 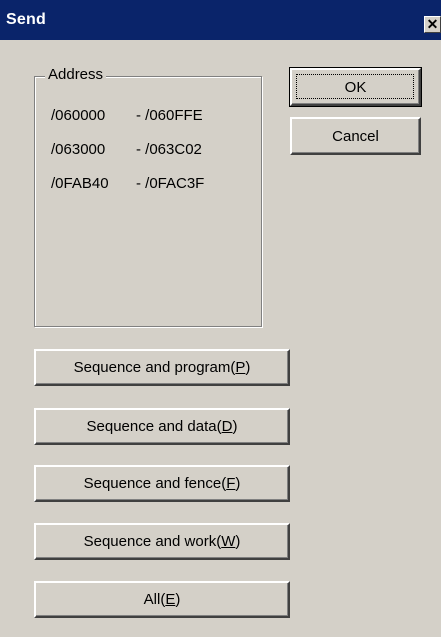 What do you see at coordinates (155, 483) in the screenshot?
I see `button-label: Sequence and fence(` at bounding box center [155, 483].